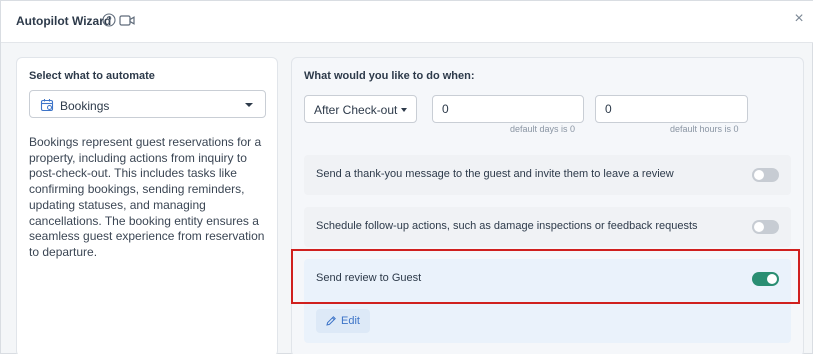  I want to click on option-send-review: Send review to Guest Edit, so click(547, 301).